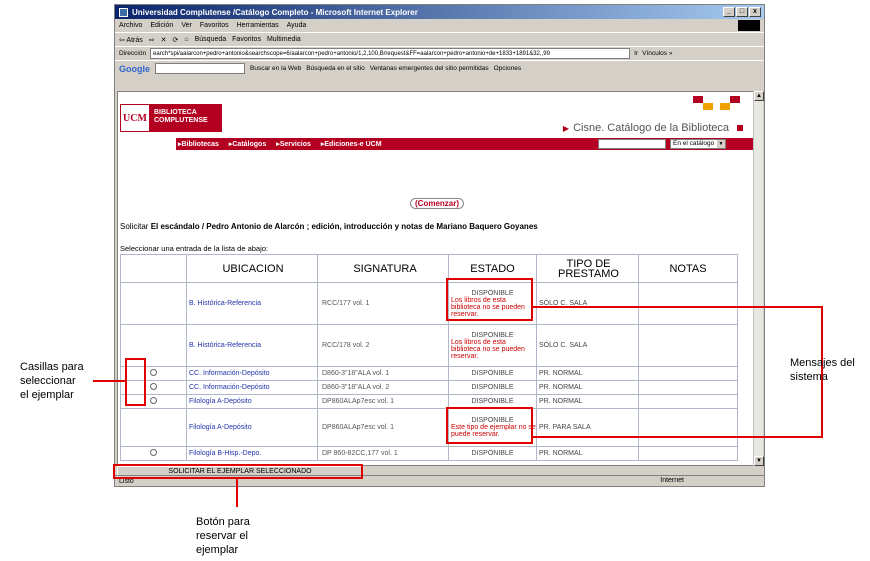  What do you see at coordinates (52, 381) in the screenshot?
I see `annotation-casillas: Casillas para seleccionar el ejemplar` at bounding box center [52, 381].